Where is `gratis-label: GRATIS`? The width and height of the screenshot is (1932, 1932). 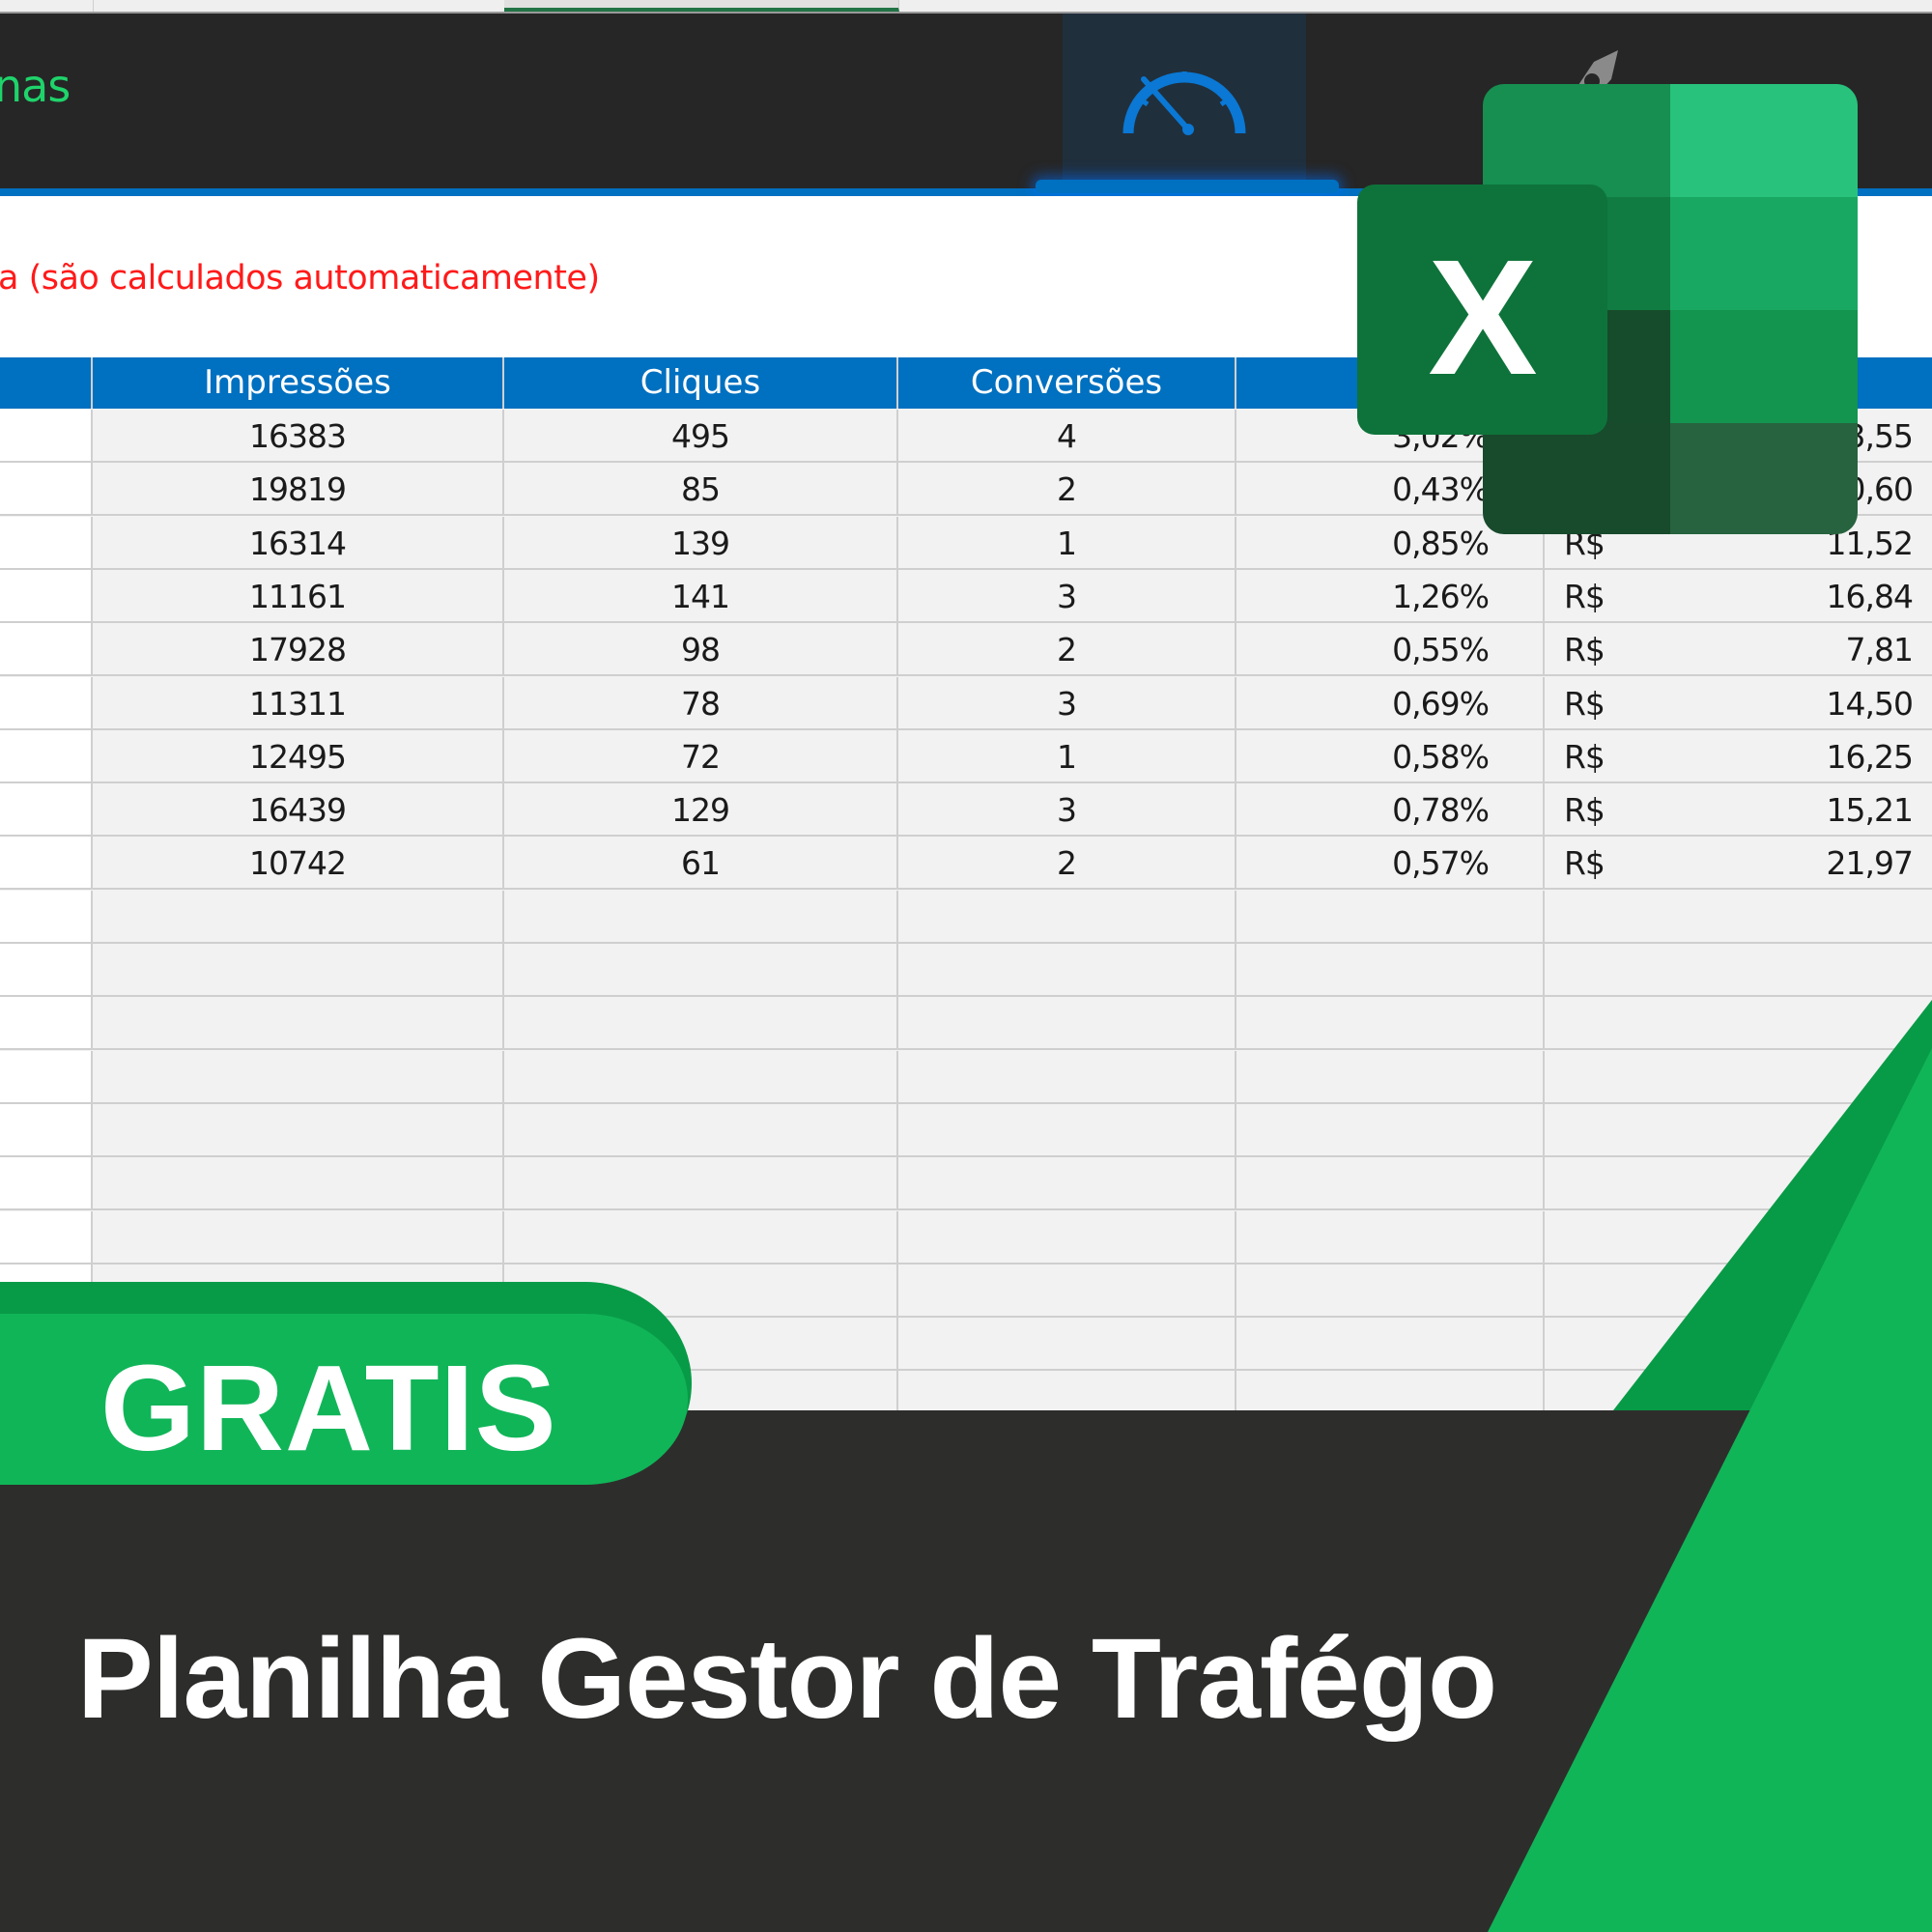 gratis-label: GRATIS is located at coordinates (328, 1408).